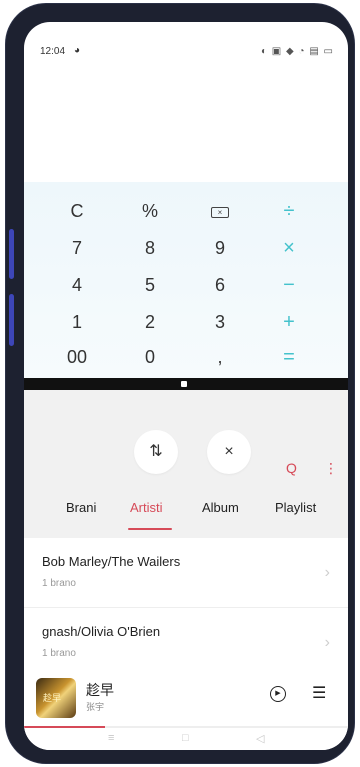  What do you see at coordinates (111, 561) in the screenshot?
I see `artist-name: Bob Marley/The Wailers` at bounding box center [111, 561].